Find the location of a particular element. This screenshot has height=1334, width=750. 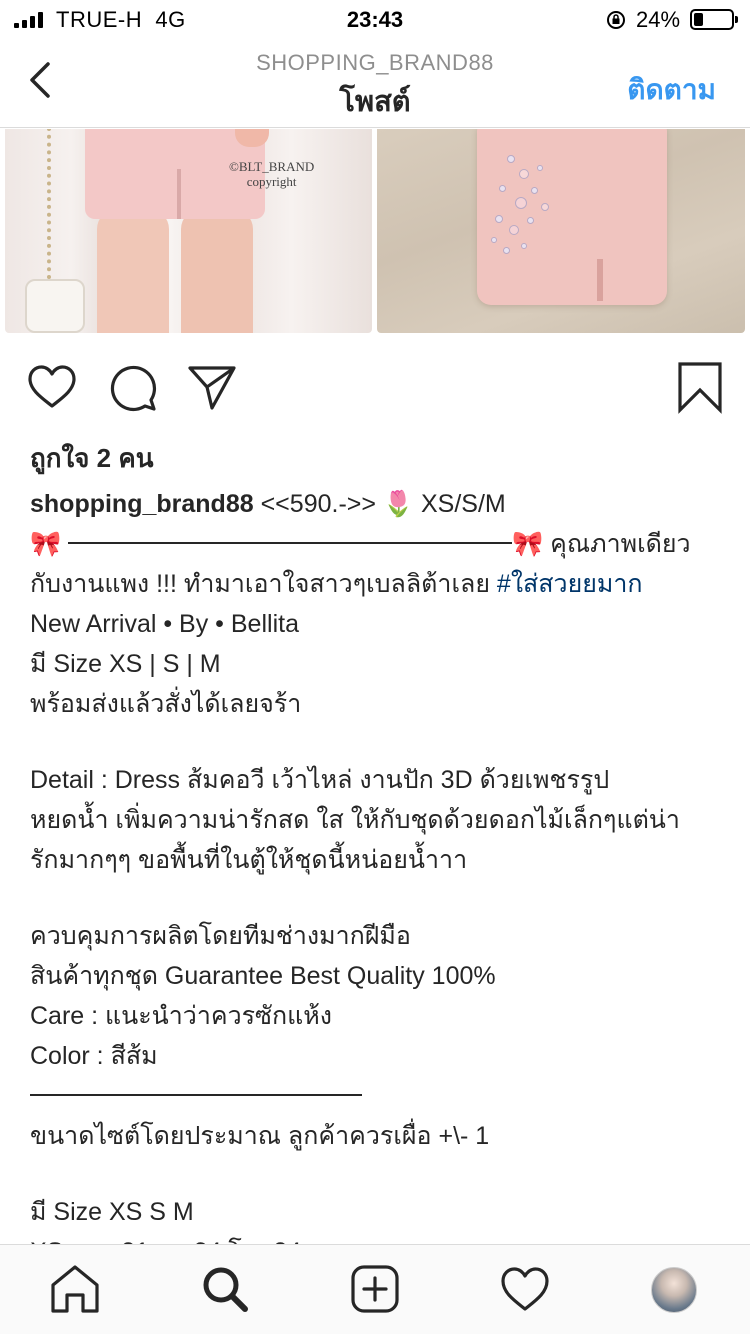

new-post-icon is located at coordinates (375, 1289).